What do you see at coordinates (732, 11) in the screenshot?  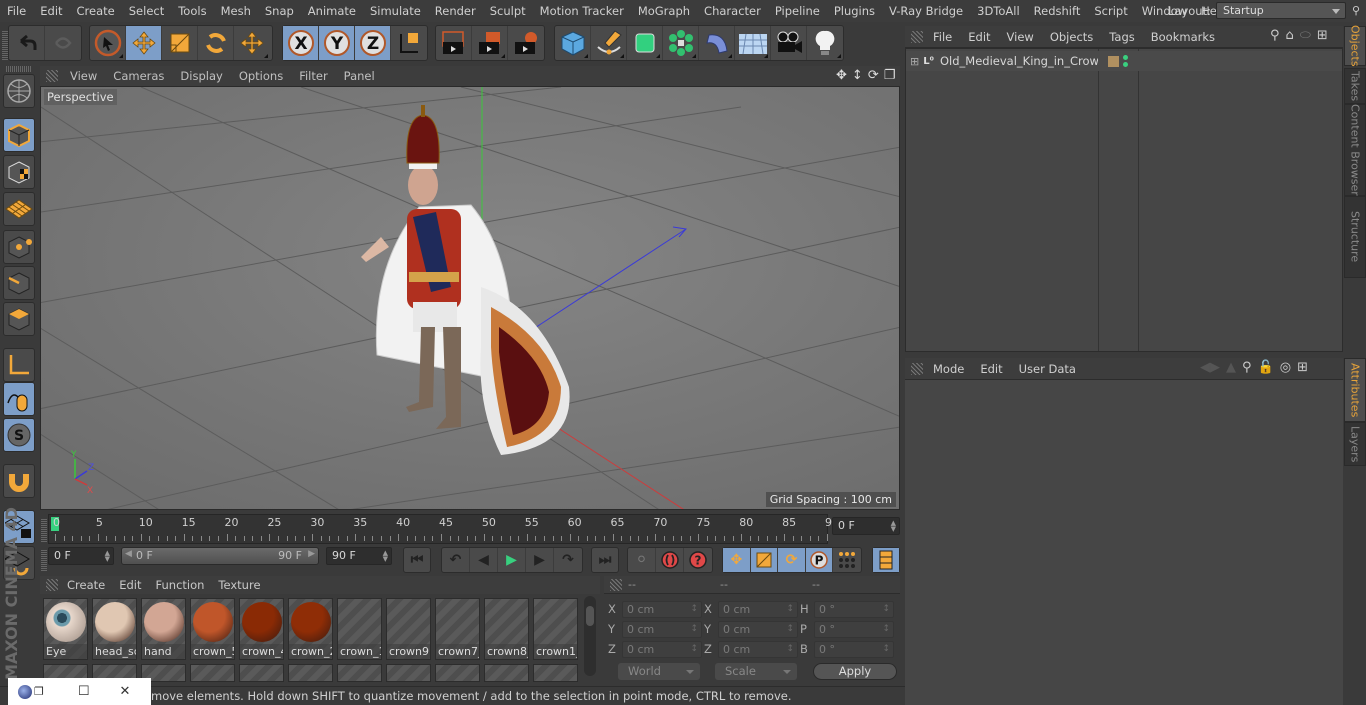 I see `menu-character: Character` at bounding box center [732, 11].